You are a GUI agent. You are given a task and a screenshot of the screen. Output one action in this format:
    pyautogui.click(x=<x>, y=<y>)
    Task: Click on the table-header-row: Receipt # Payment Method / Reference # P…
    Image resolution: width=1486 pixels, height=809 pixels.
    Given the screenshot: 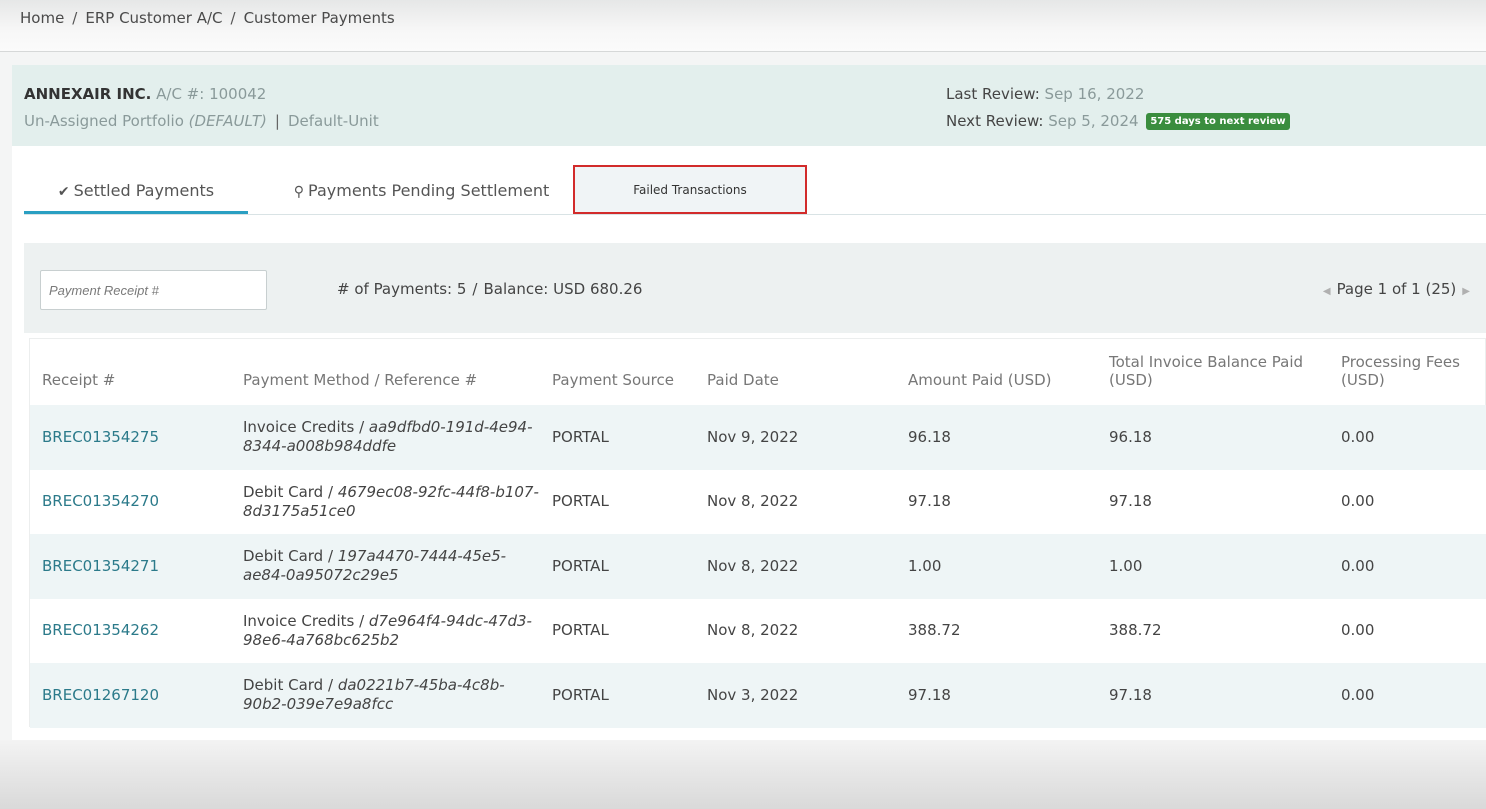 What is the action you would take?
    pyautogui.click(x=758, y=372)
    